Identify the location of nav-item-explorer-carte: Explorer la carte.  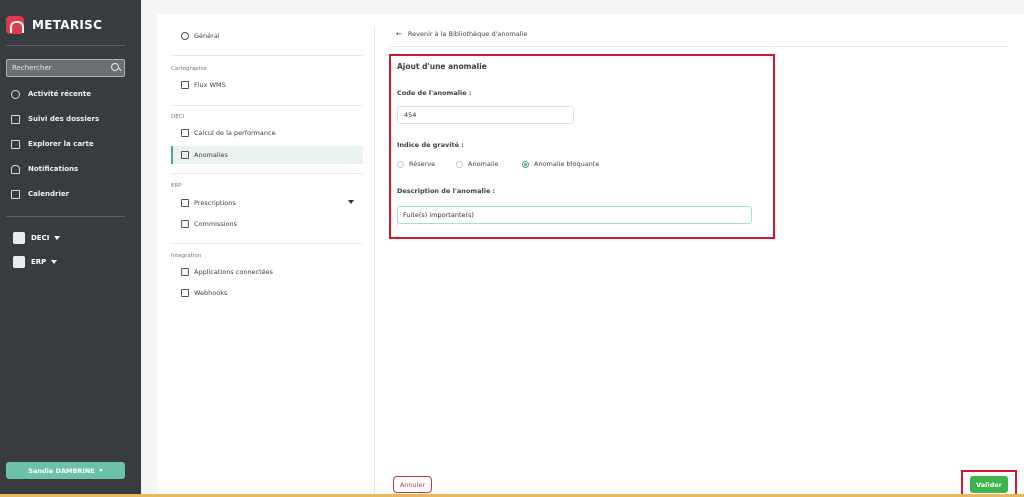
(52, 144).